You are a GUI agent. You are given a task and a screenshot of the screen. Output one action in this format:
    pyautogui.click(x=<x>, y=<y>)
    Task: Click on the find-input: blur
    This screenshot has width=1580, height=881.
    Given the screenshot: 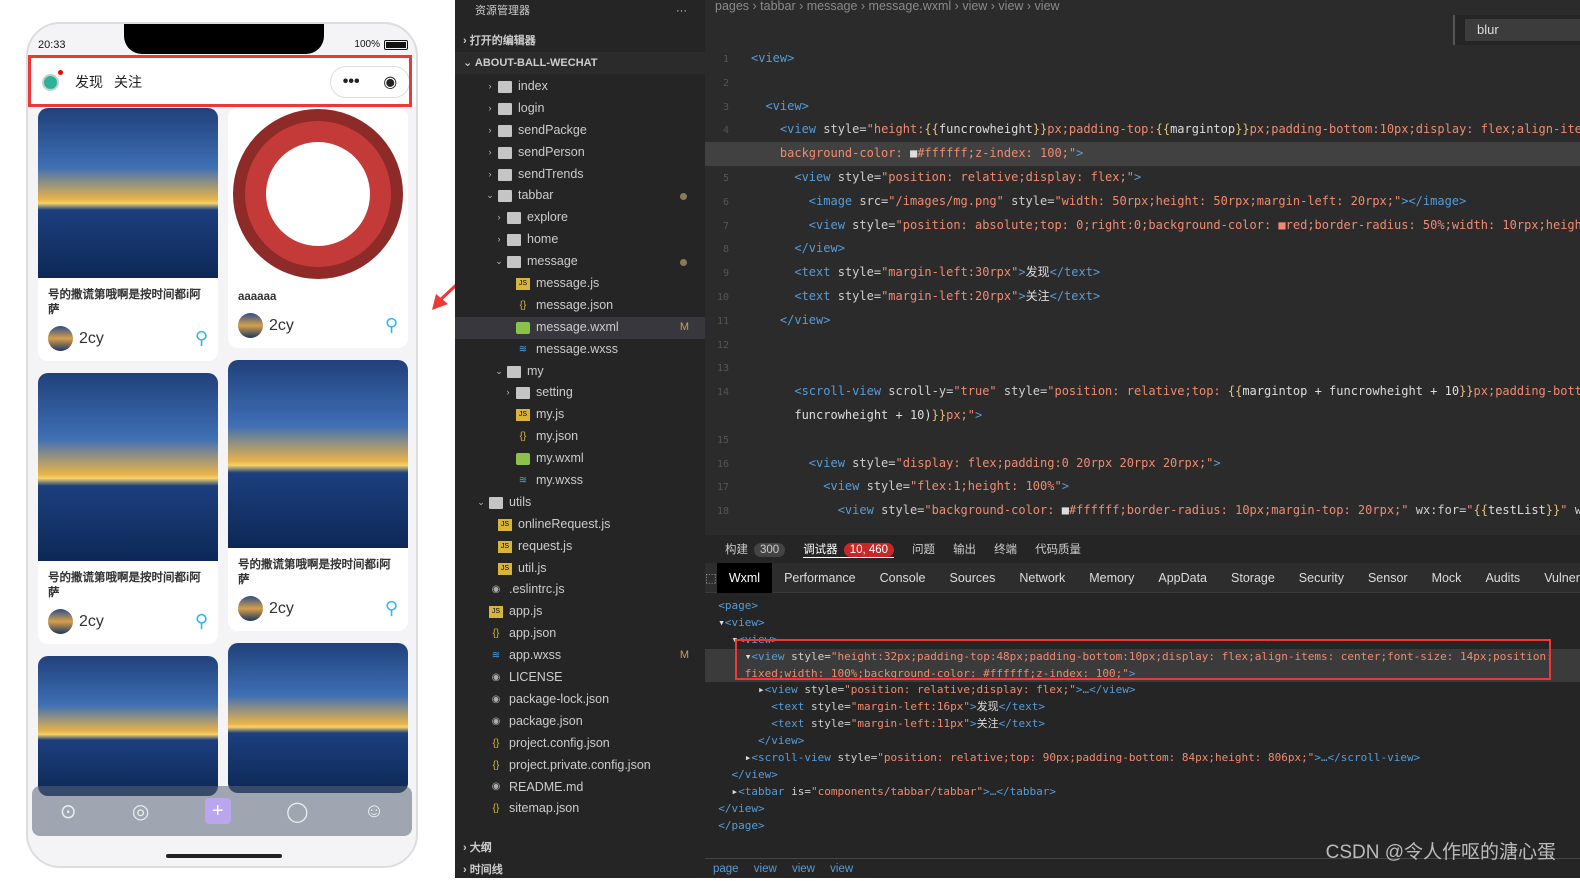 What is the action you would take?
    pyautogui.click(x=1522, y=30)
    